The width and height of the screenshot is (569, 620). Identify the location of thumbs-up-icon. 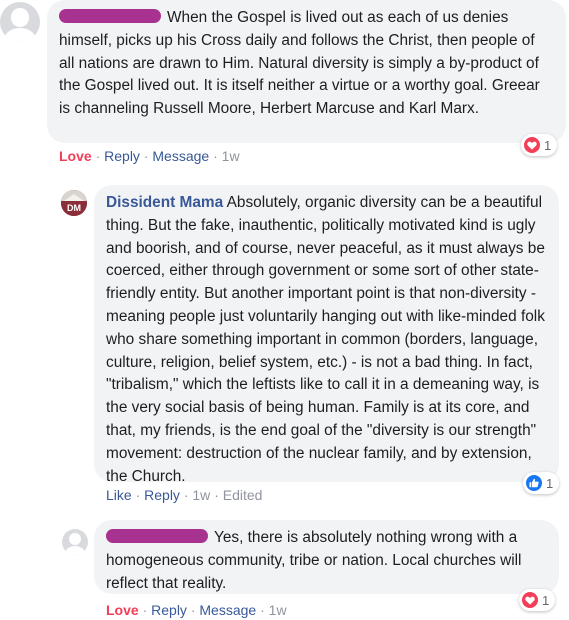
(534, 483).